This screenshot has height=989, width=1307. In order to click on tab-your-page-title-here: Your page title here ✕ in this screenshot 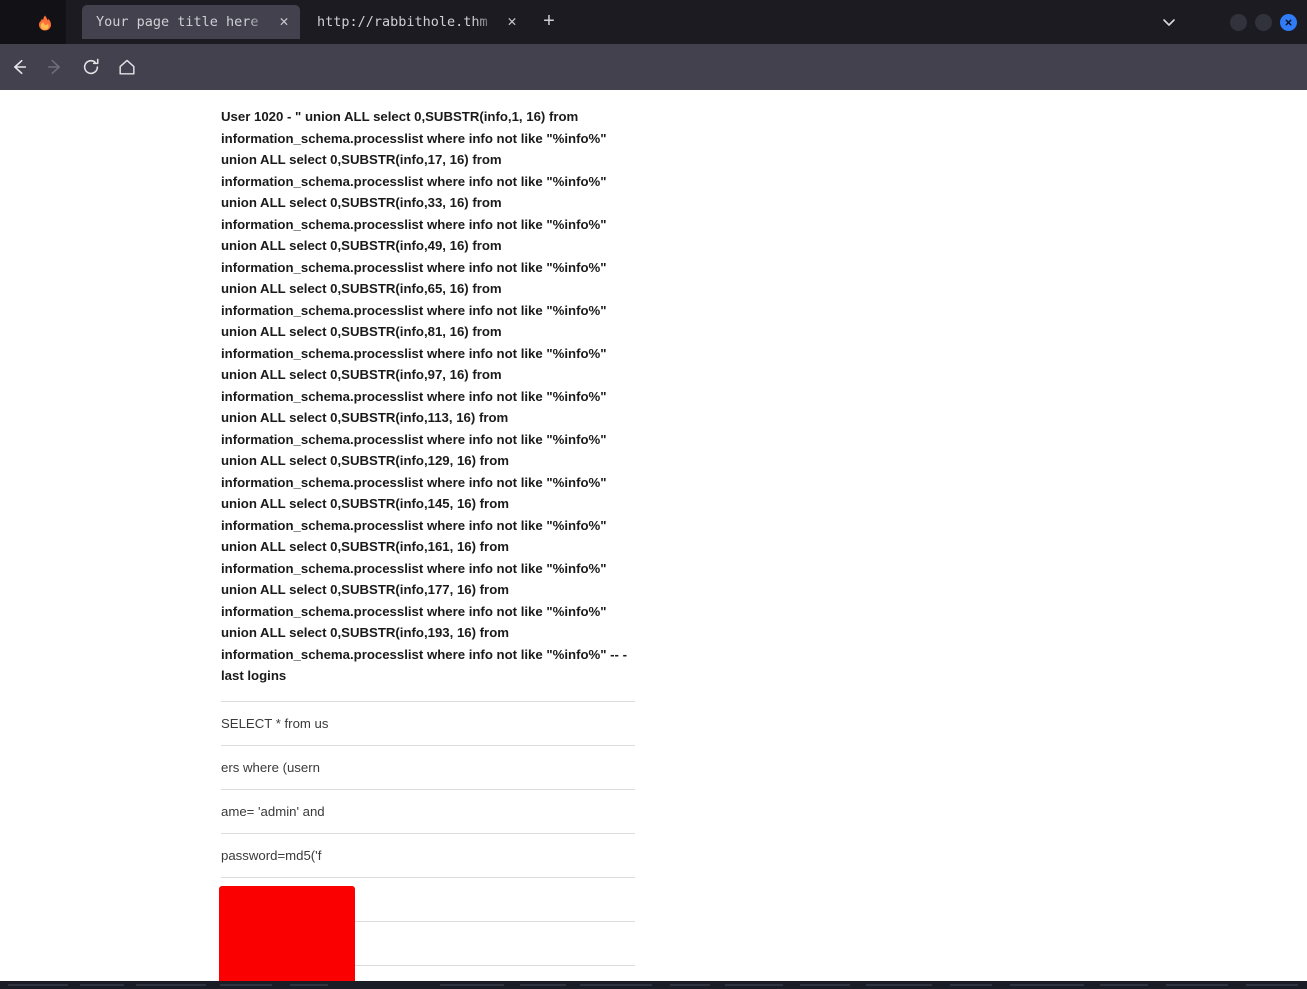, I will do `click(191, 22)`.